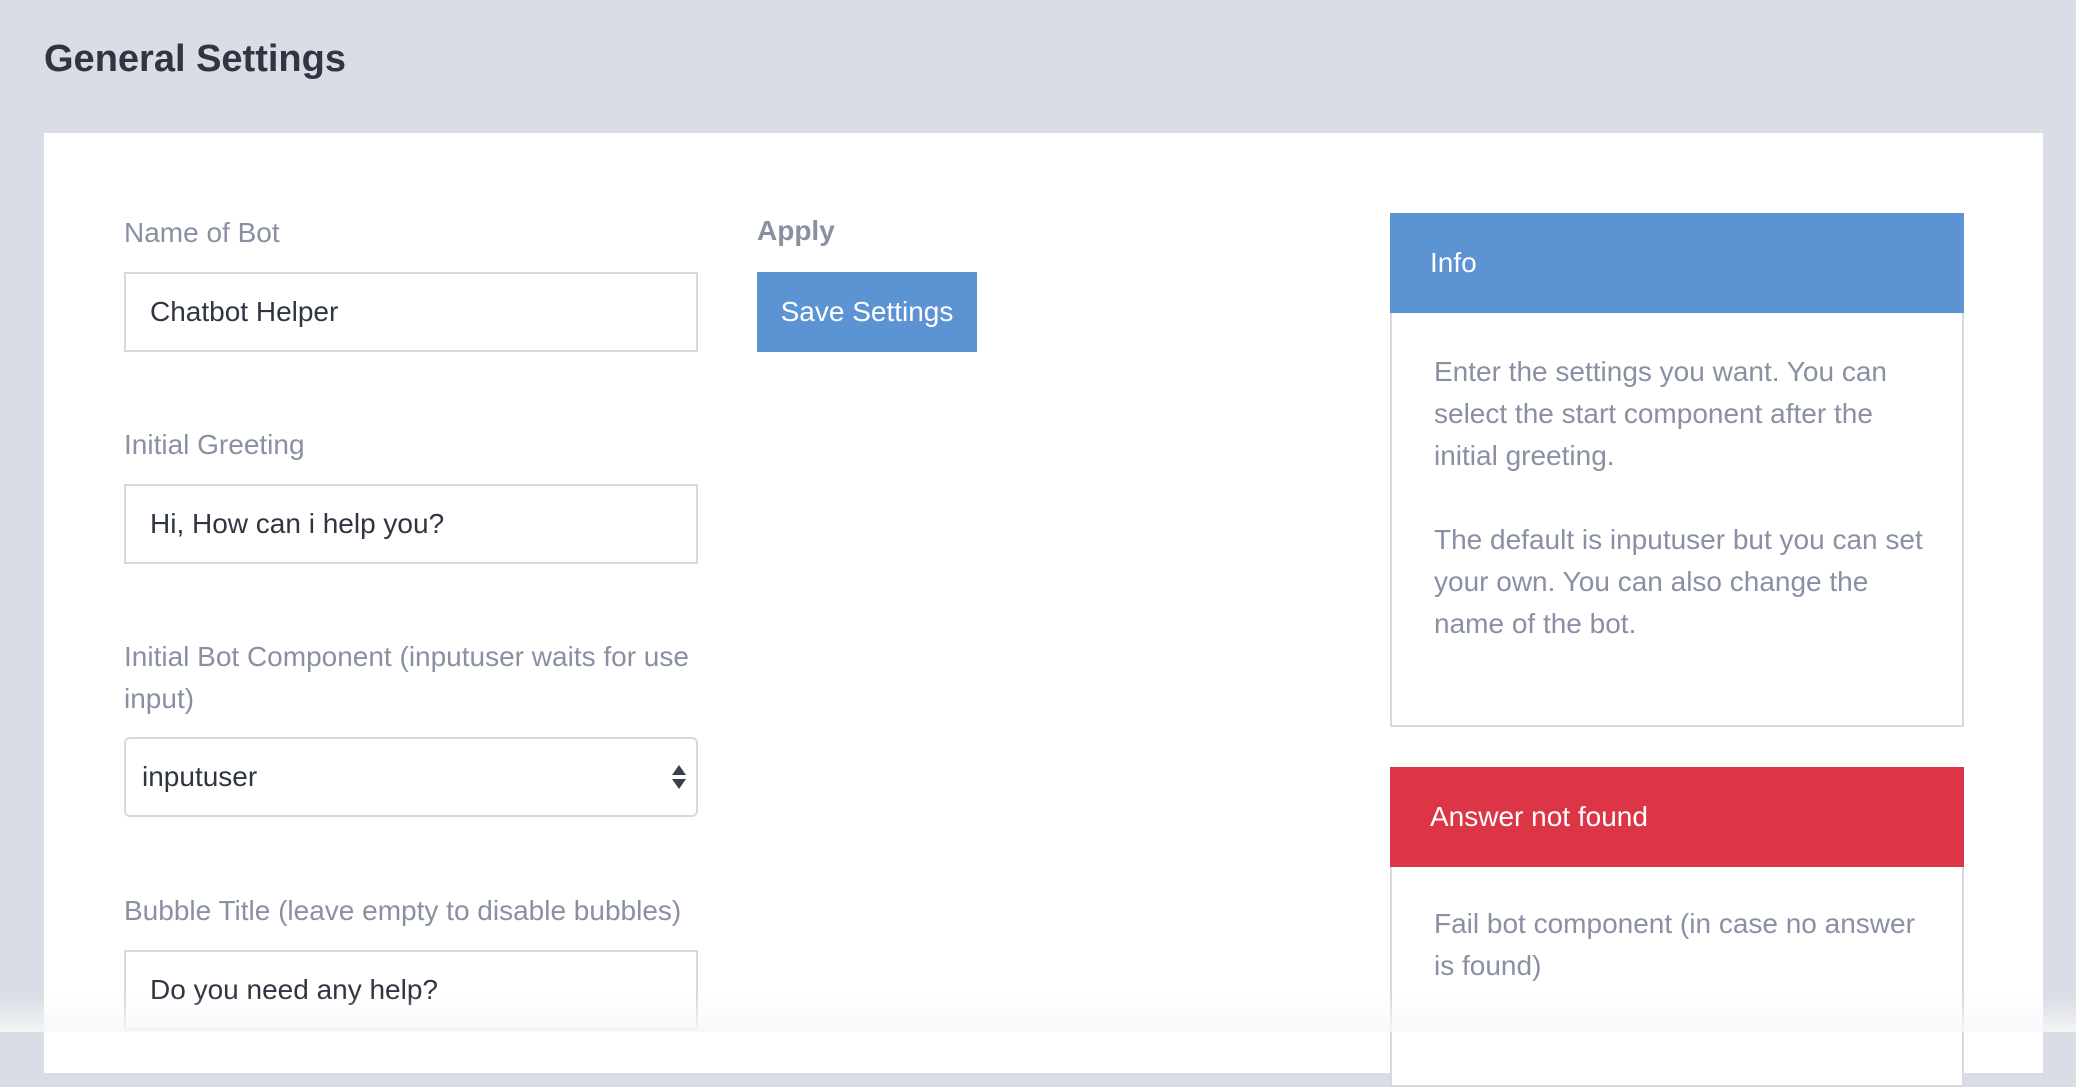  What do you see at coordinates (796, 231) in the screenshot?
I see `apply-label: Apply` at bounding box center [796, 231].